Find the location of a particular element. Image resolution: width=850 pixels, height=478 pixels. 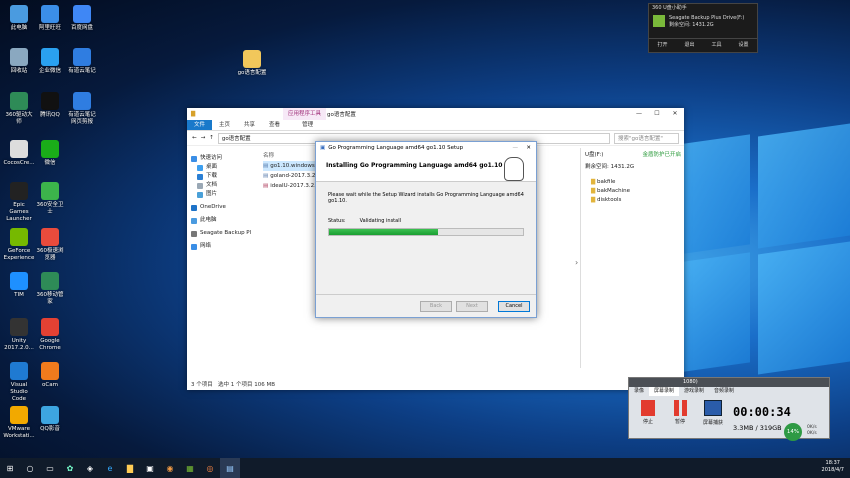

next-button: Next is located at coordinates (472, 306).